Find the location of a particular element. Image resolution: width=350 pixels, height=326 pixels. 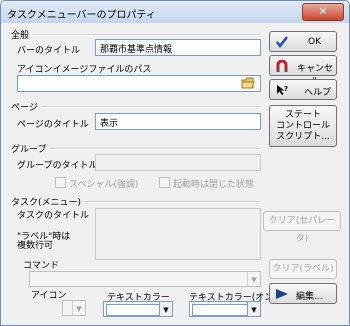

state-control-label-1: ステート is located at coordinates (302, 115).